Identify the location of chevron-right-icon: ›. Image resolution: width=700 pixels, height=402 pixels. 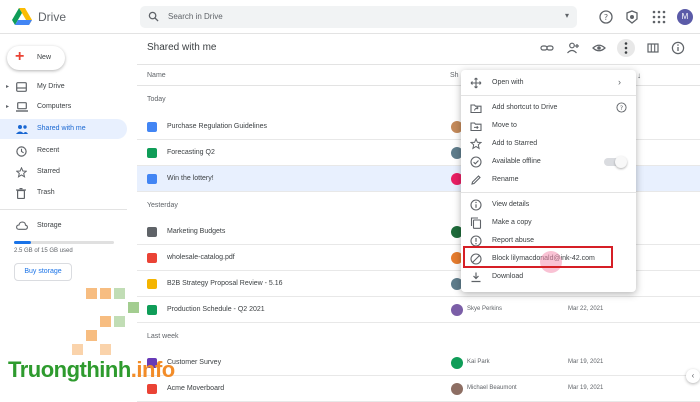
(619, 82).